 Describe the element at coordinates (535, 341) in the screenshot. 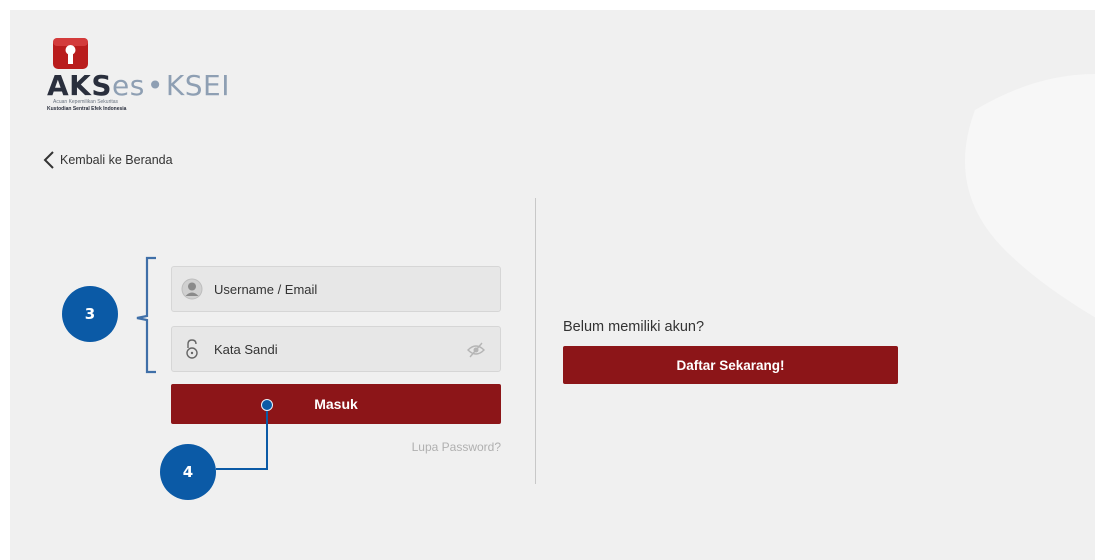

I see `vertical-divider` at that location.